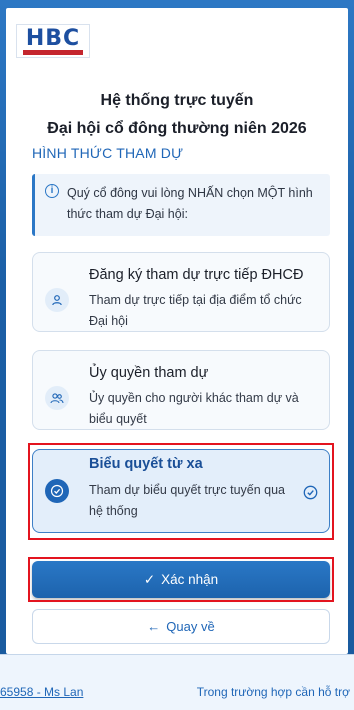 This screenshot has width=354, height=710. Describe the element at coordinates (181, 491) in the screenshot. I see `selection-highlight` at that location.